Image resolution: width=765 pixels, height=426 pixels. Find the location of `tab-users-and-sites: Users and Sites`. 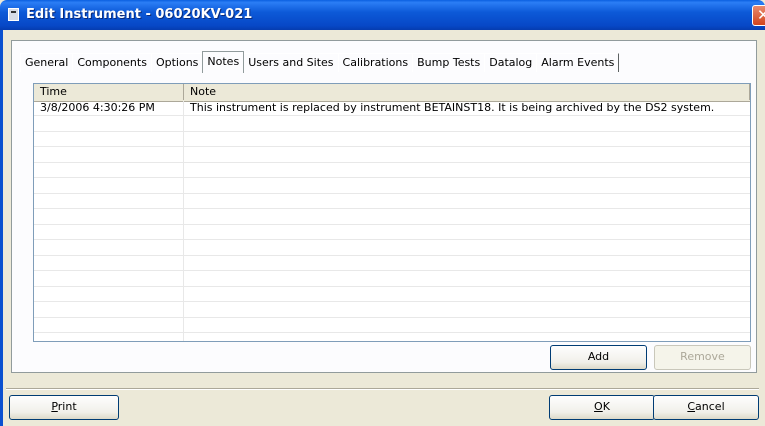

tab-users-and-sites: Users and Sites is located at coordinates (291, 62).